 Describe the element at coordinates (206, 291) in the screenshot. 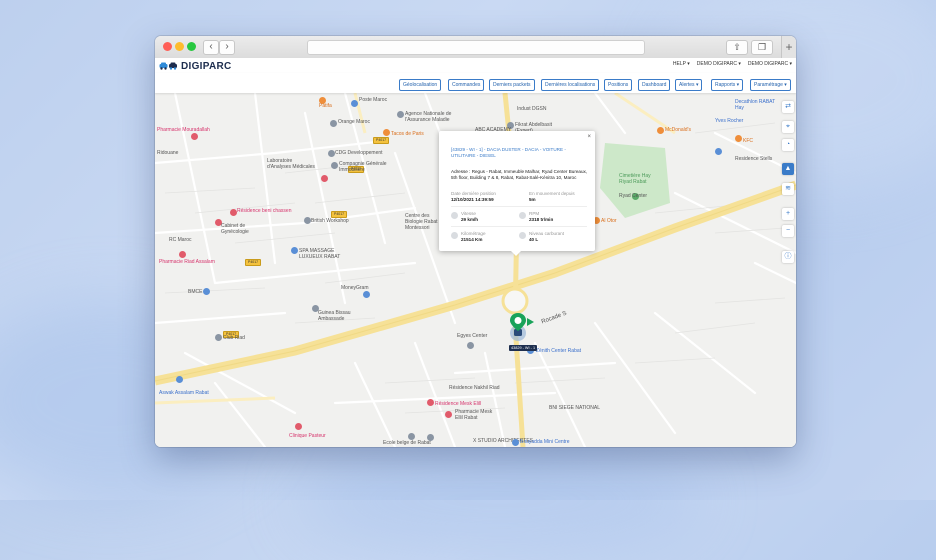

I see `bank-icon` at that location.